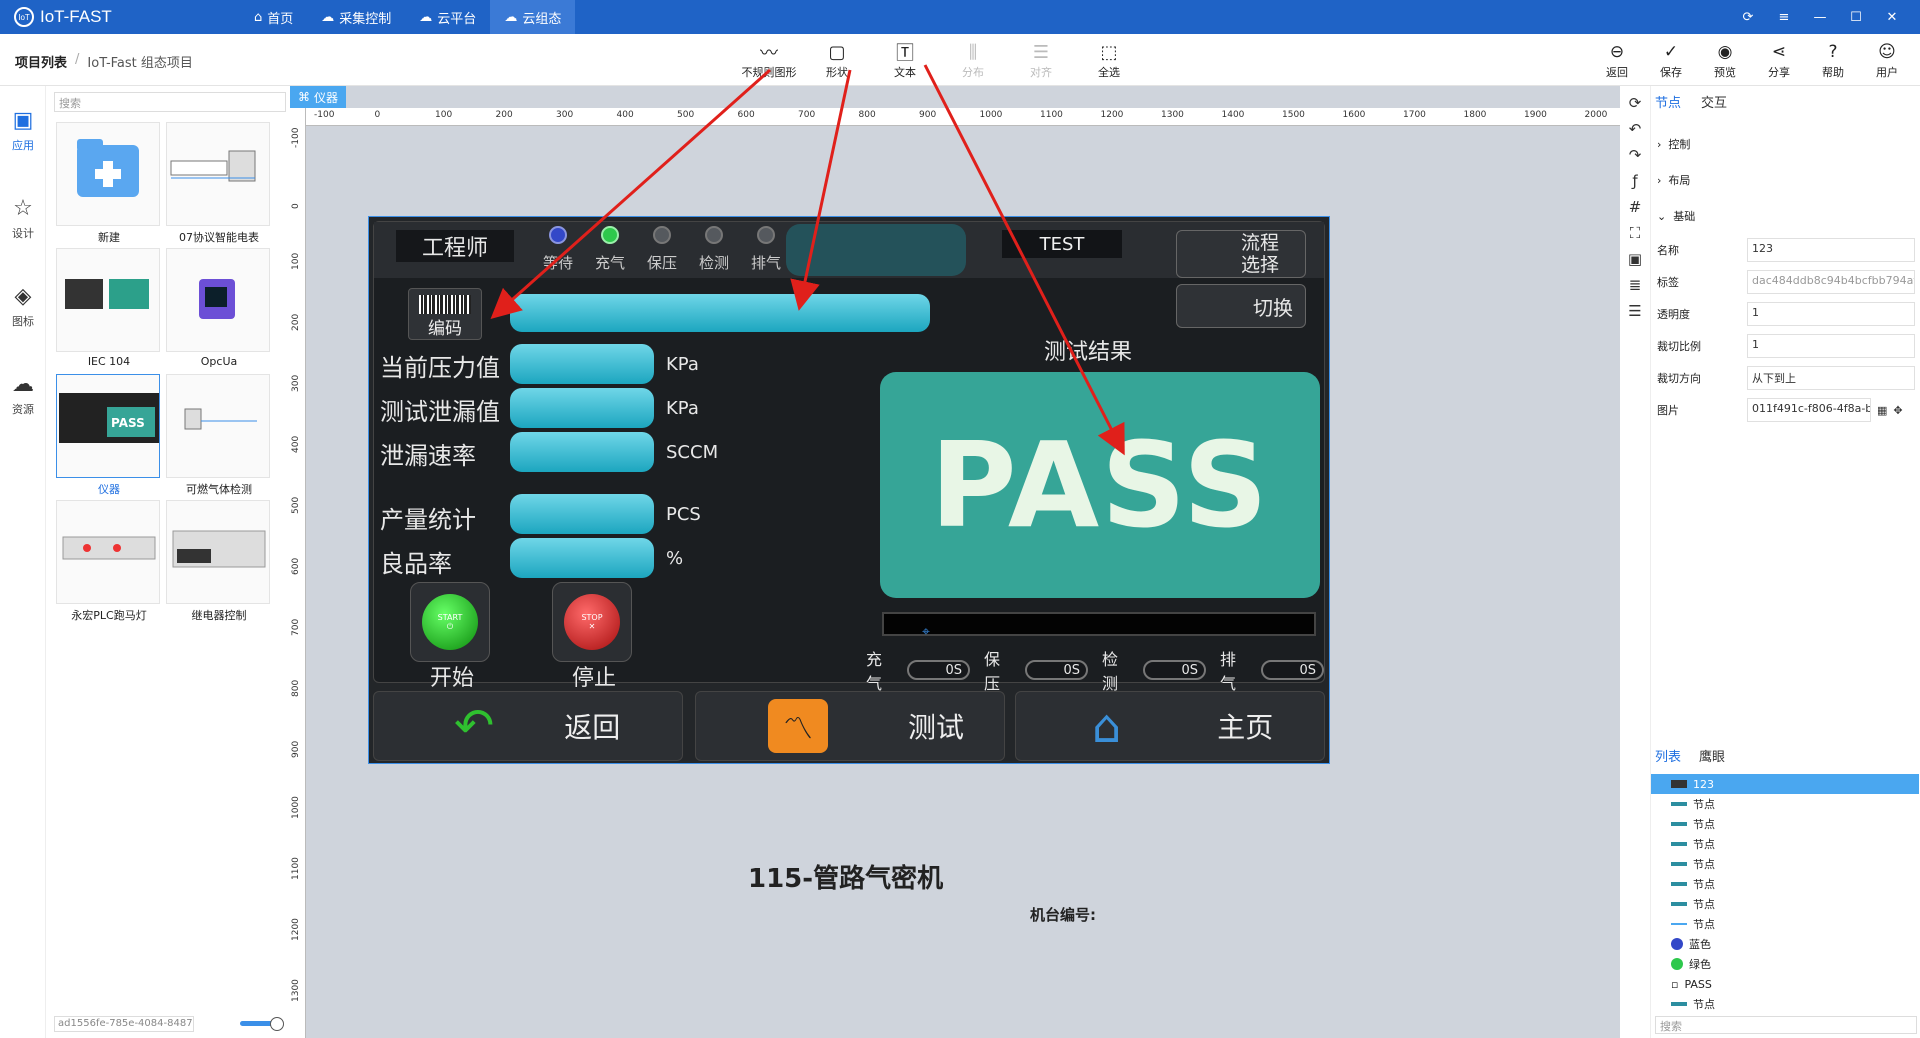  Describe the element at coordinates (850, 726) in the screenshot. I see `hmi-test-button: 〽 测试` at that location.